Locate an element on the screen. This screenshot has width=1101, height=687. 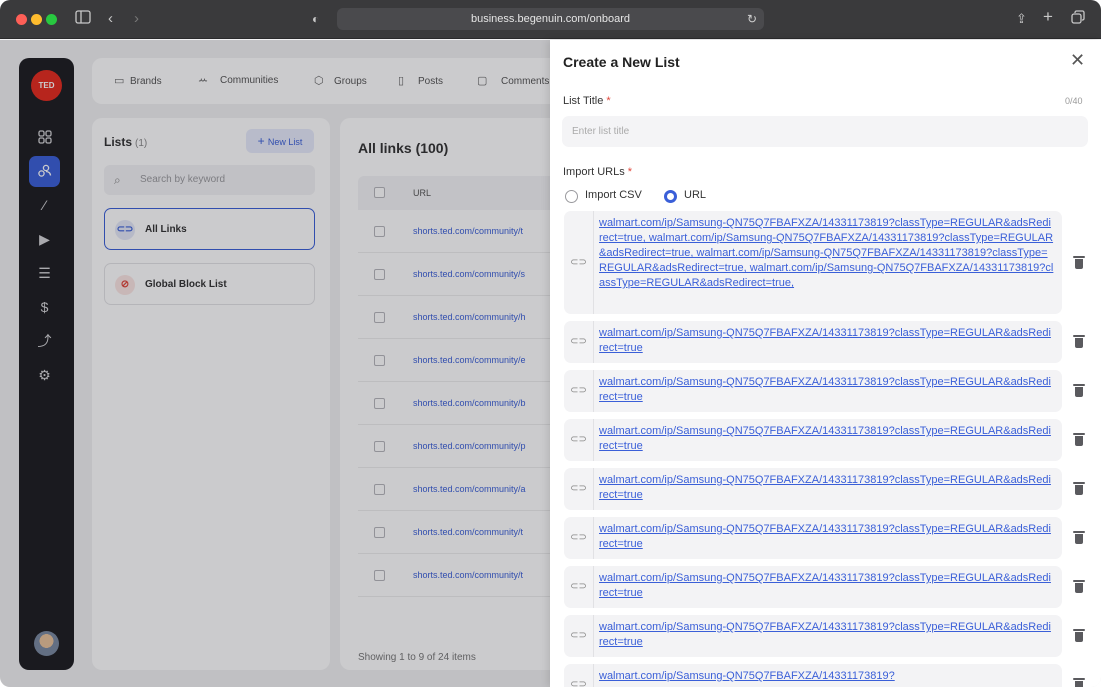
import-urls-label-text: Import URLs is located at coordinates (594, 172).